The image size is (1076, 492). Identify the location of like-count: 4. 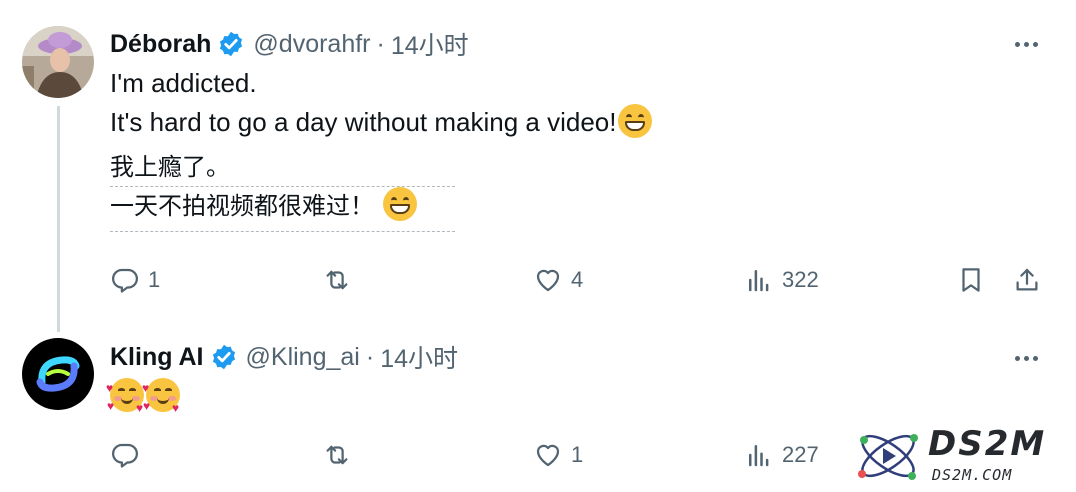
(577, 279).